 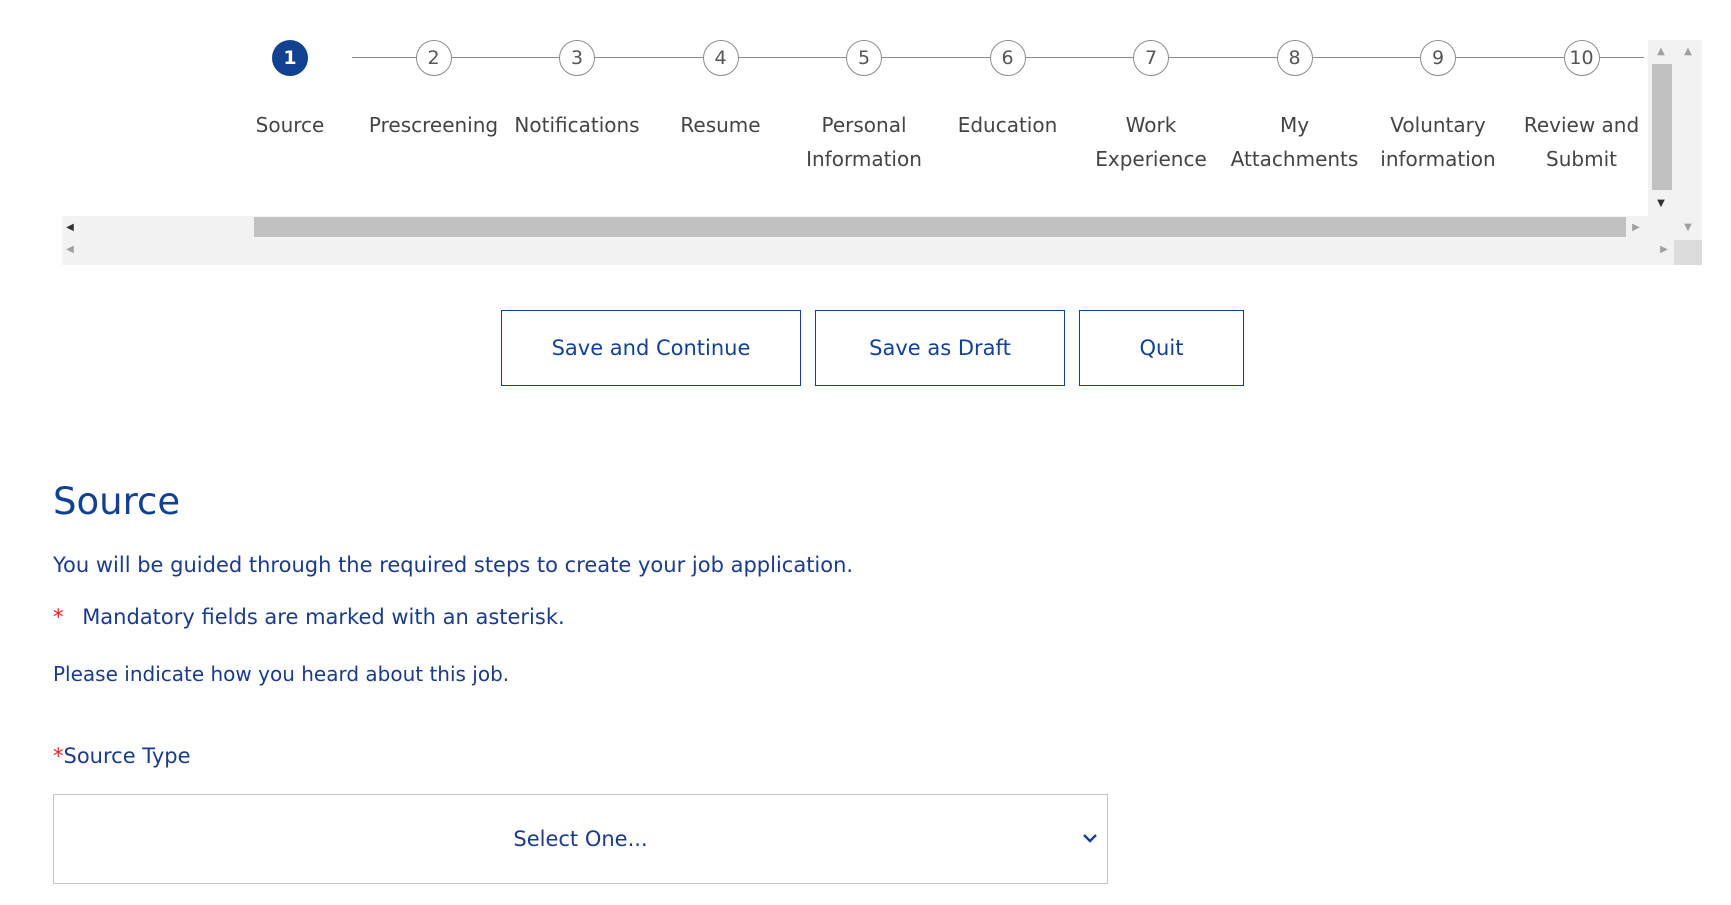 I want to click on step-number-circle: 6, so click(x=1007, y=58).